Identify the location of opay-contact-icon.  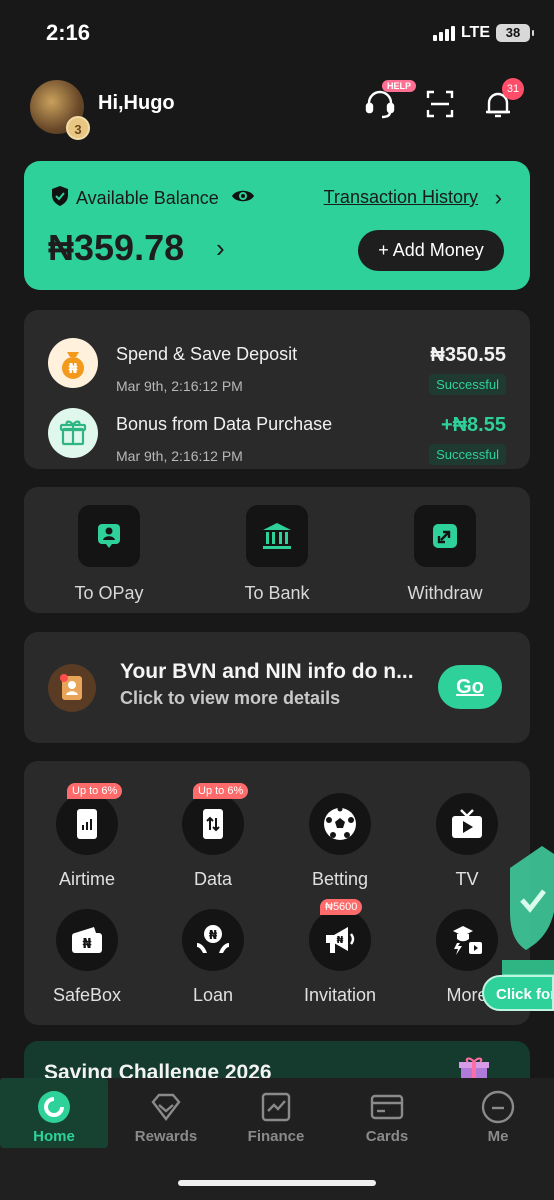
(109, 536).